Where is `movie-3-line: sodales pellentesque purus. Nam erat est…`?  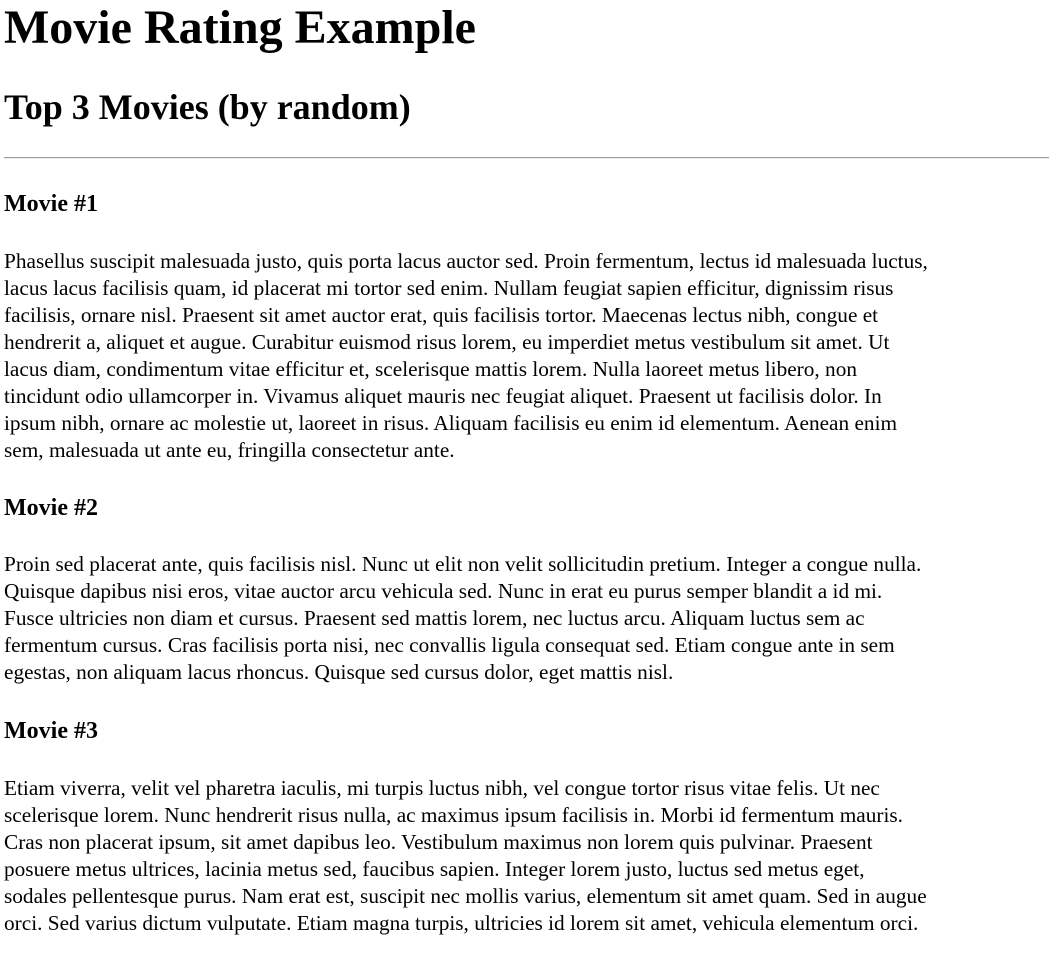
movie-3-line: sodales pellentesque purus. Nam erat est… is located at coordinates (465, 896).